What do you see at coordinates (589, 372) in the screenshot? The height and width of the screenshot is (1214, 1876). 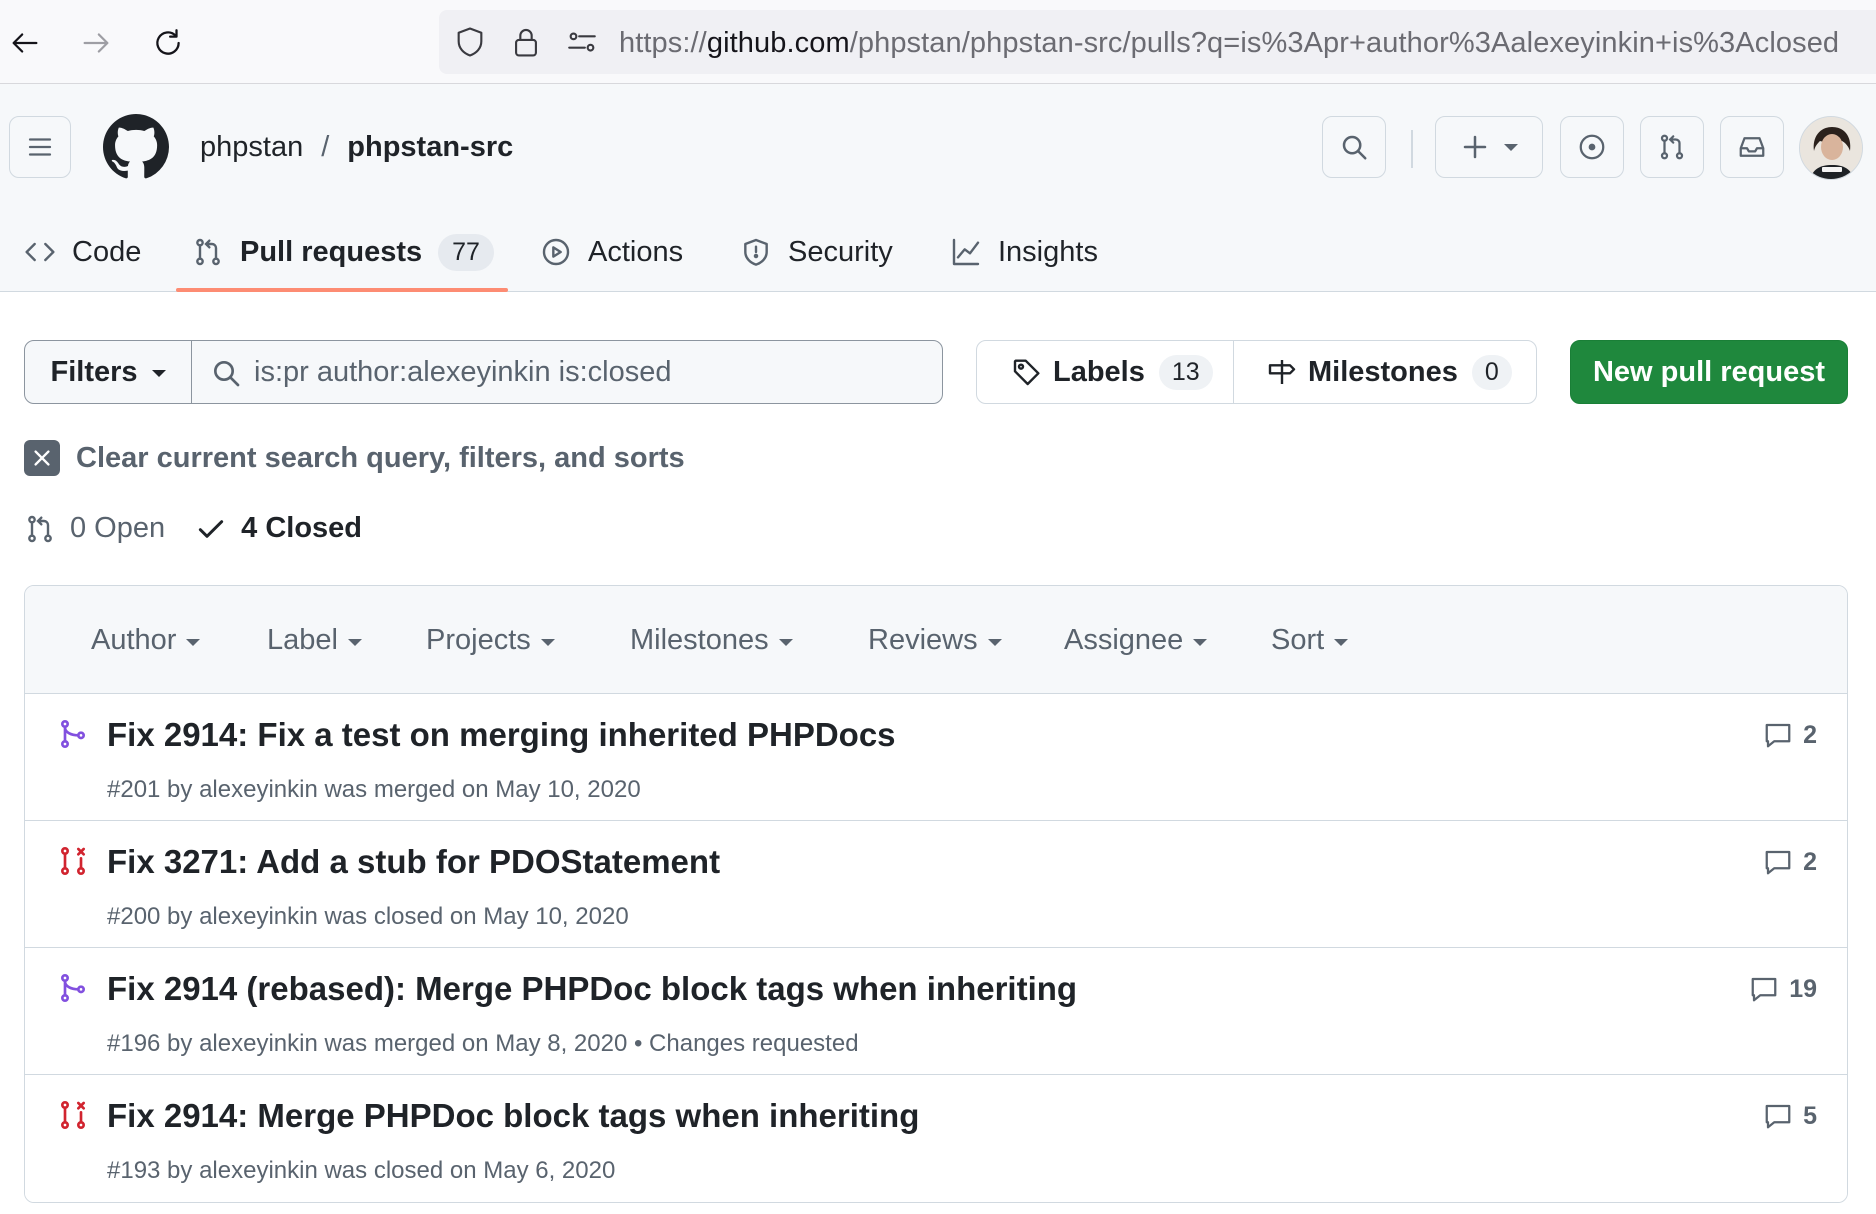 I see `search-input` at bounding box center [589, 372].